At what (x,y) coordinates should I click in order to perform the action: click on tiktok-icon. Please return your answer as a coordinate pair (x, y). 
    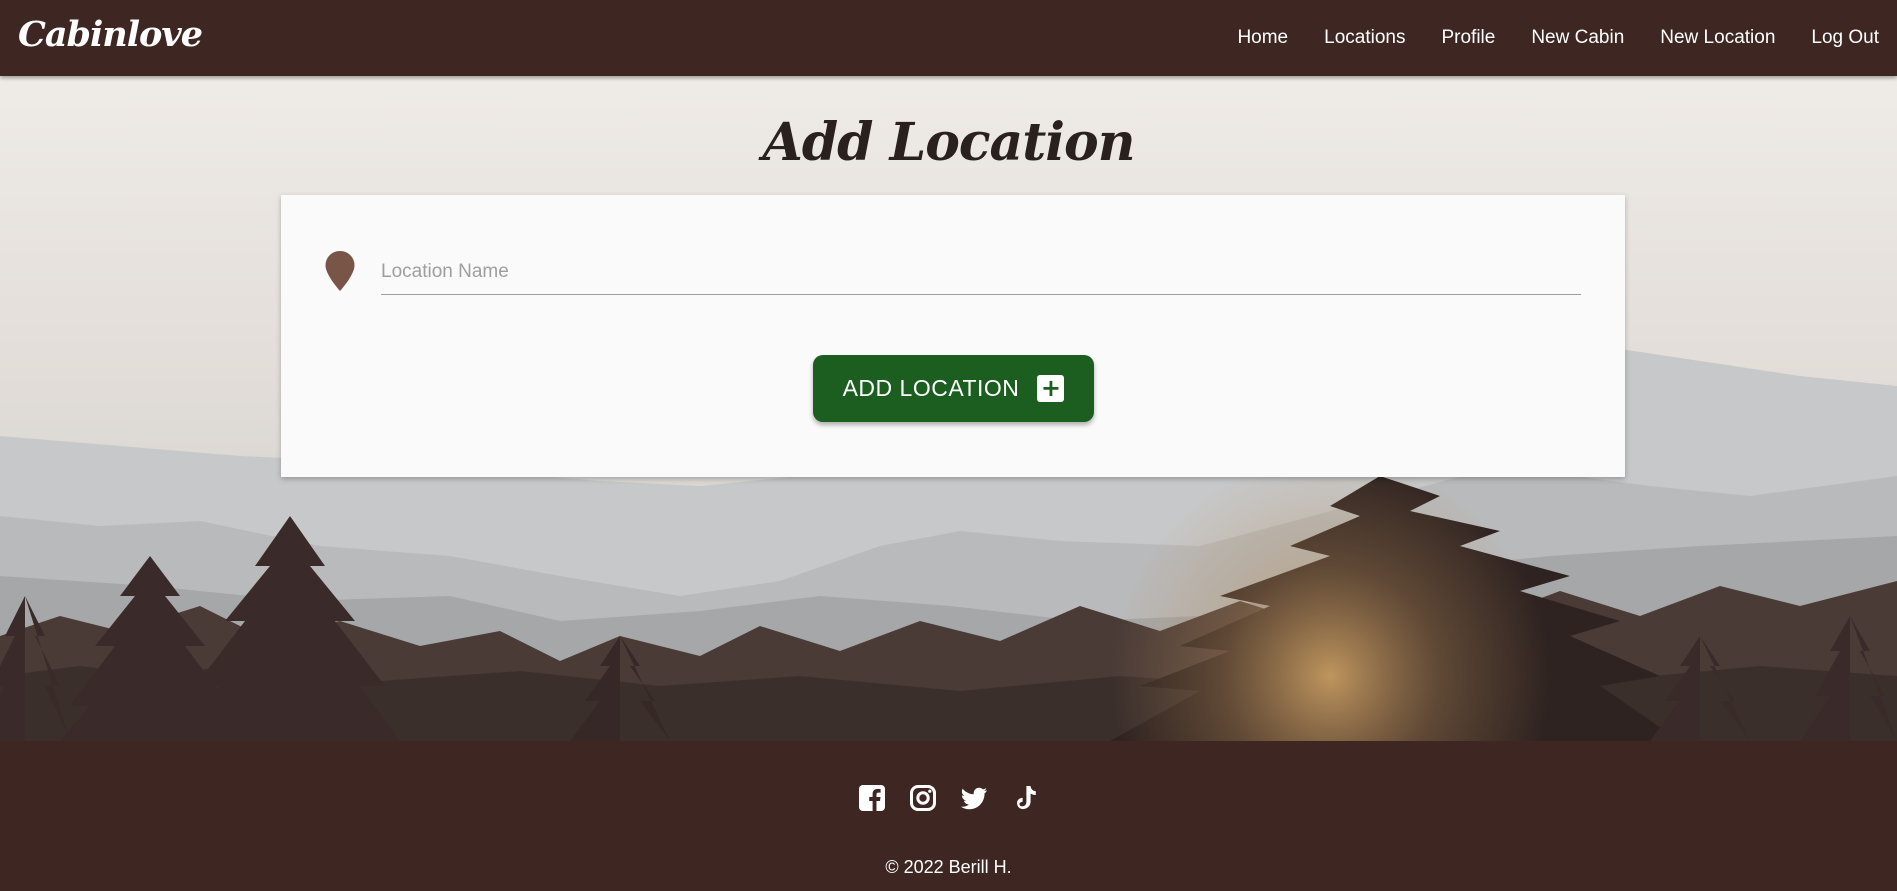
    Looking at the image, I should click on (1025, 798).